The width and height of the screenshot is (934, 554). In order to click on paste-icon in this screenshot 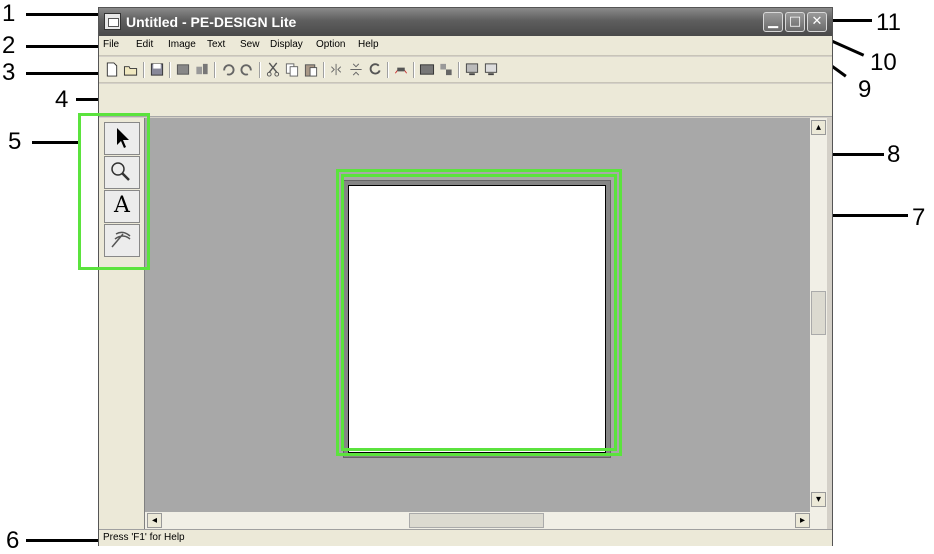, I will do `click(311, 69)`.